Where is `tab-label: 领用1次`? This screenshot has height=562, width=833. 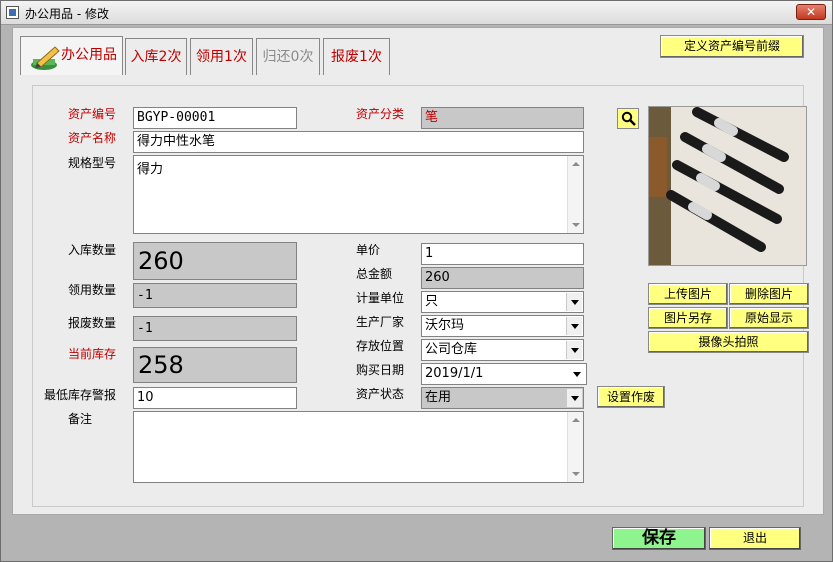 tab-label: 领用1次 is located at coordinates (221, 57).